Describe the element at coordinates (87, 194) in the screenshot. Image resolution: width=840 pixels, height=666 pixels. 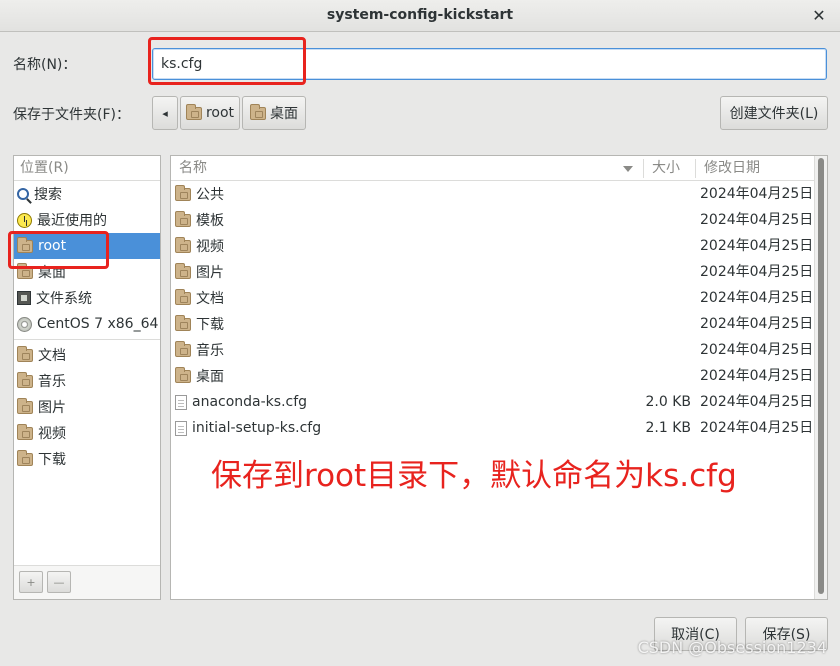
I see `sidebar-item-search: 搜索` at that location.